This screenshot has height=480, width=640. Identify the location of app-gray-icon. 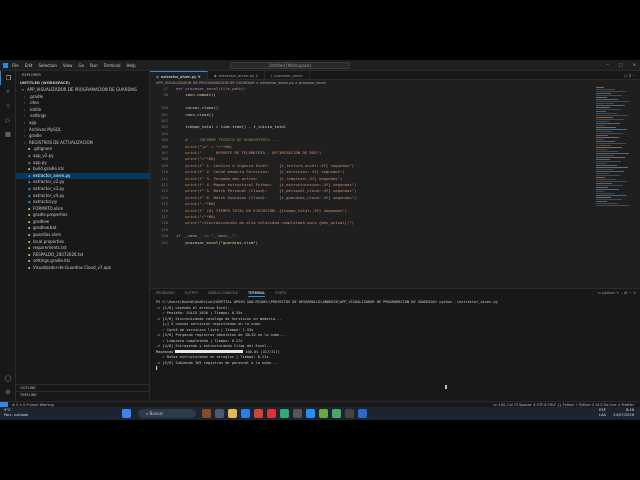
(297, 413).